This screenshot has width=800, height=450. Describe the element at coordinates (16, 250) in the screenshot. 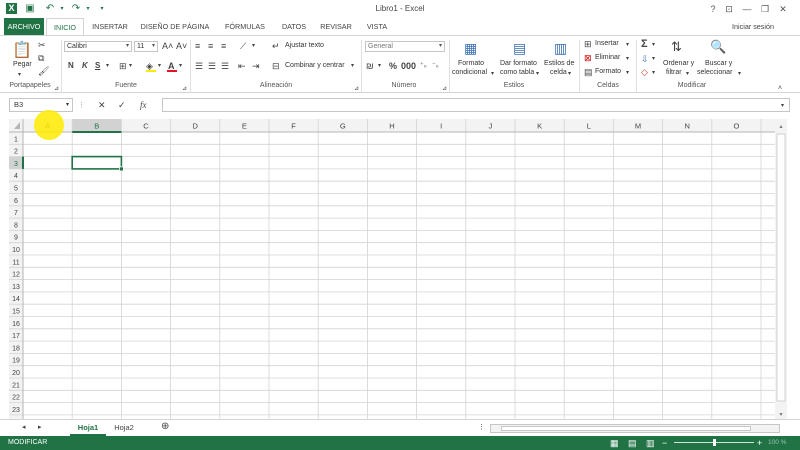

I see `row-header: 10` at that location.